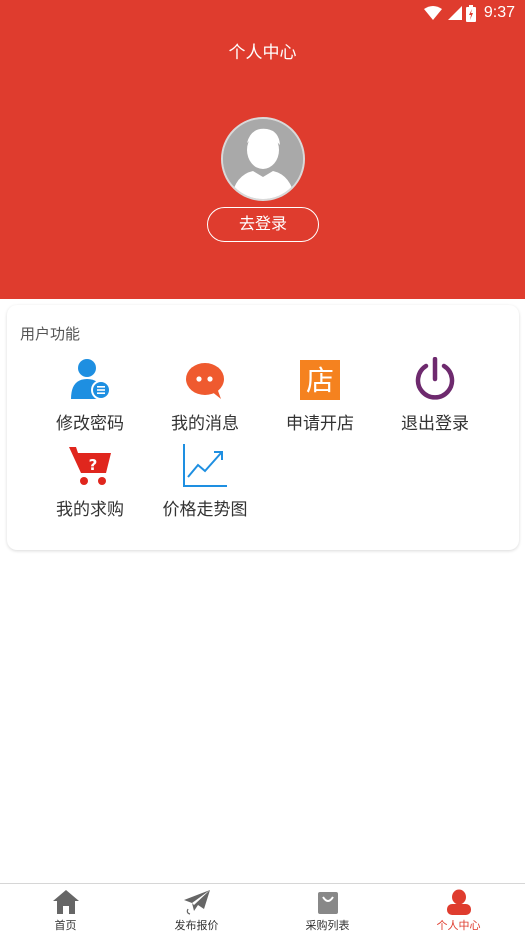  Describe the element at coordinates (327, 925) in the screenshot. I see `tab-label: 采购列表` at that location.